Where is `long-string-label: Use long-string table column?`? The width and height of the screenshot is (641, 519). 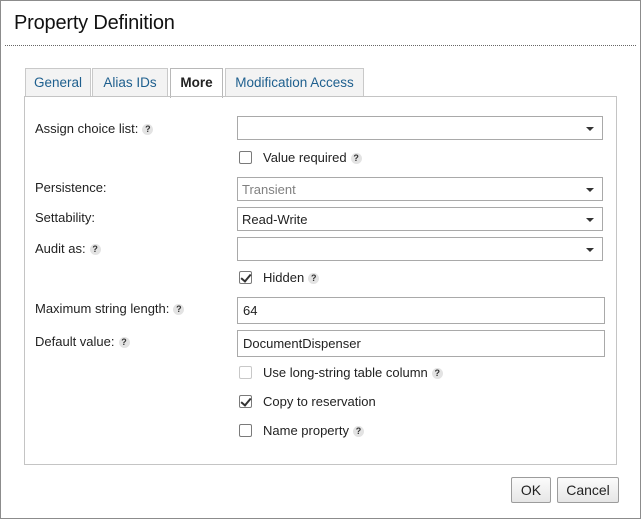 long-string-label: Use long-string table column? is located at coordinates (353, 372).